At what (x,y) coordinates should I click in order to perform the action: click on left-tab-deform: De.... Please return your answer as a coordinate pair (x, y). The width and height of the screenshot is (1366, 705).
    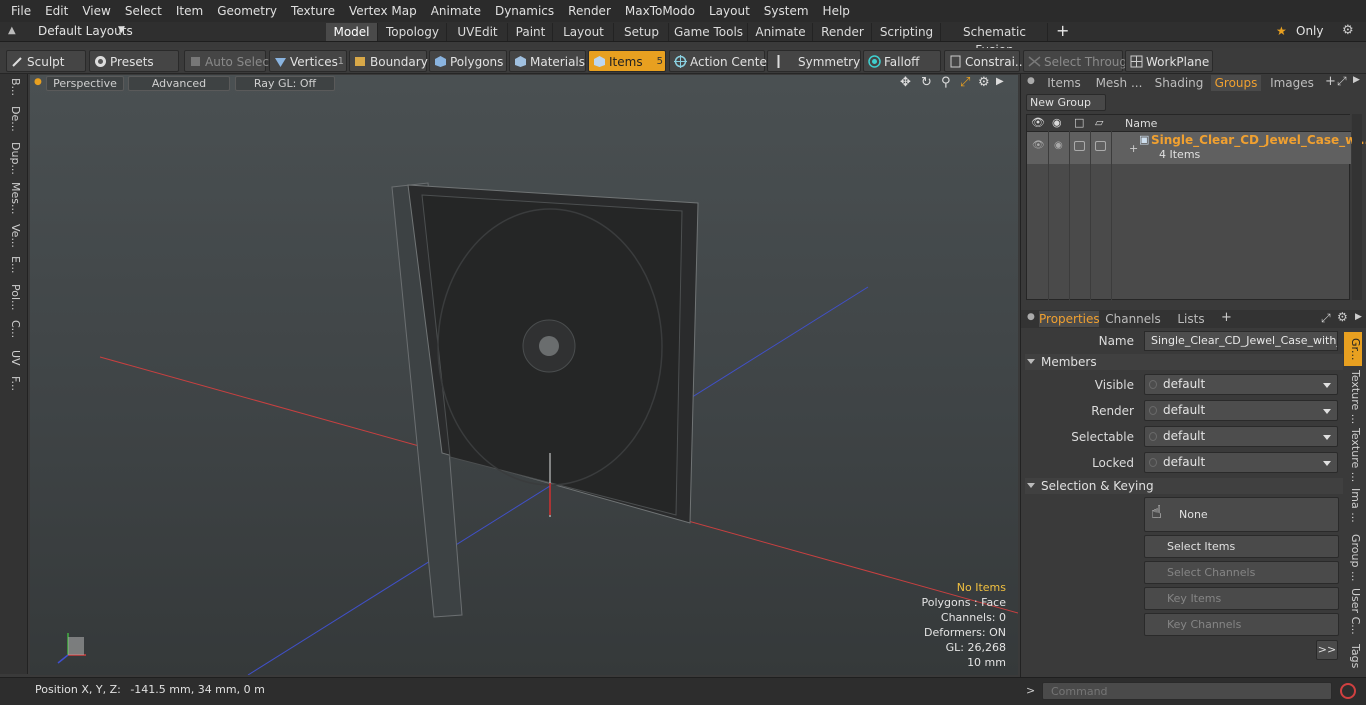
    Looking at the image, I should click on (13, 119).